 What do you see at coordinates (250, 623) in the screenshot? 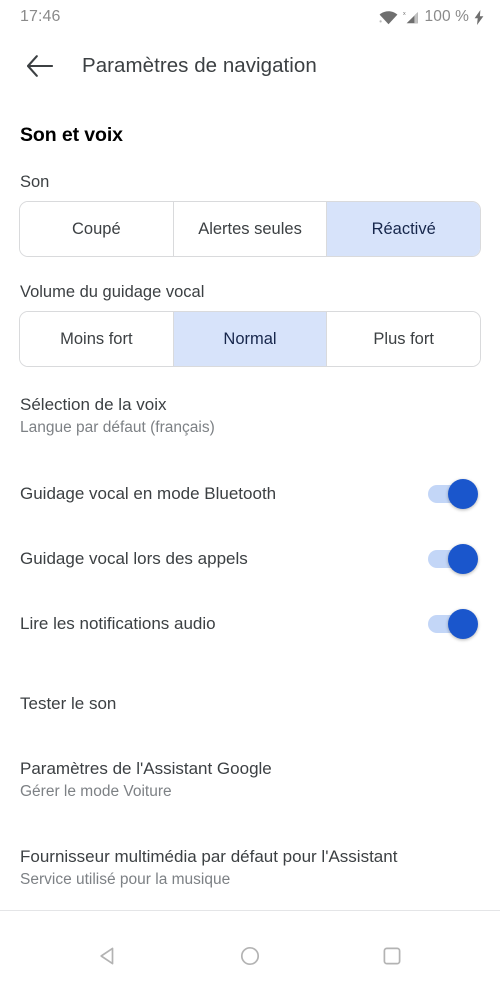
I see `row-read-audio-notifications: Lire les notifications audio` at bounding box center [250, 623].